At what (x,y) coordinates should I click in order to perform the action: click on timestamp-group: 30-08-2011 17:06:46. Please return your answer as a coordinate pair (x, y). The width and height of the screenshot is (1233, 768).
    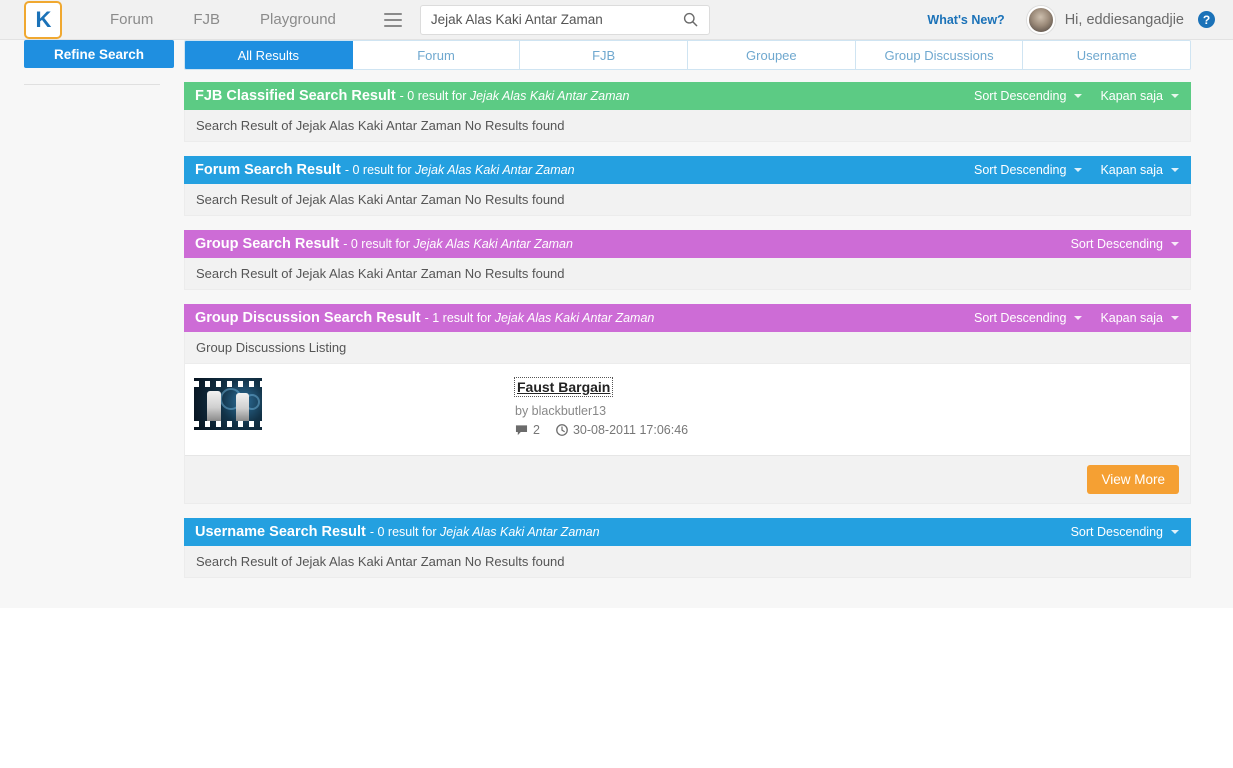
    Looking at the image, I should click on (622, 430).